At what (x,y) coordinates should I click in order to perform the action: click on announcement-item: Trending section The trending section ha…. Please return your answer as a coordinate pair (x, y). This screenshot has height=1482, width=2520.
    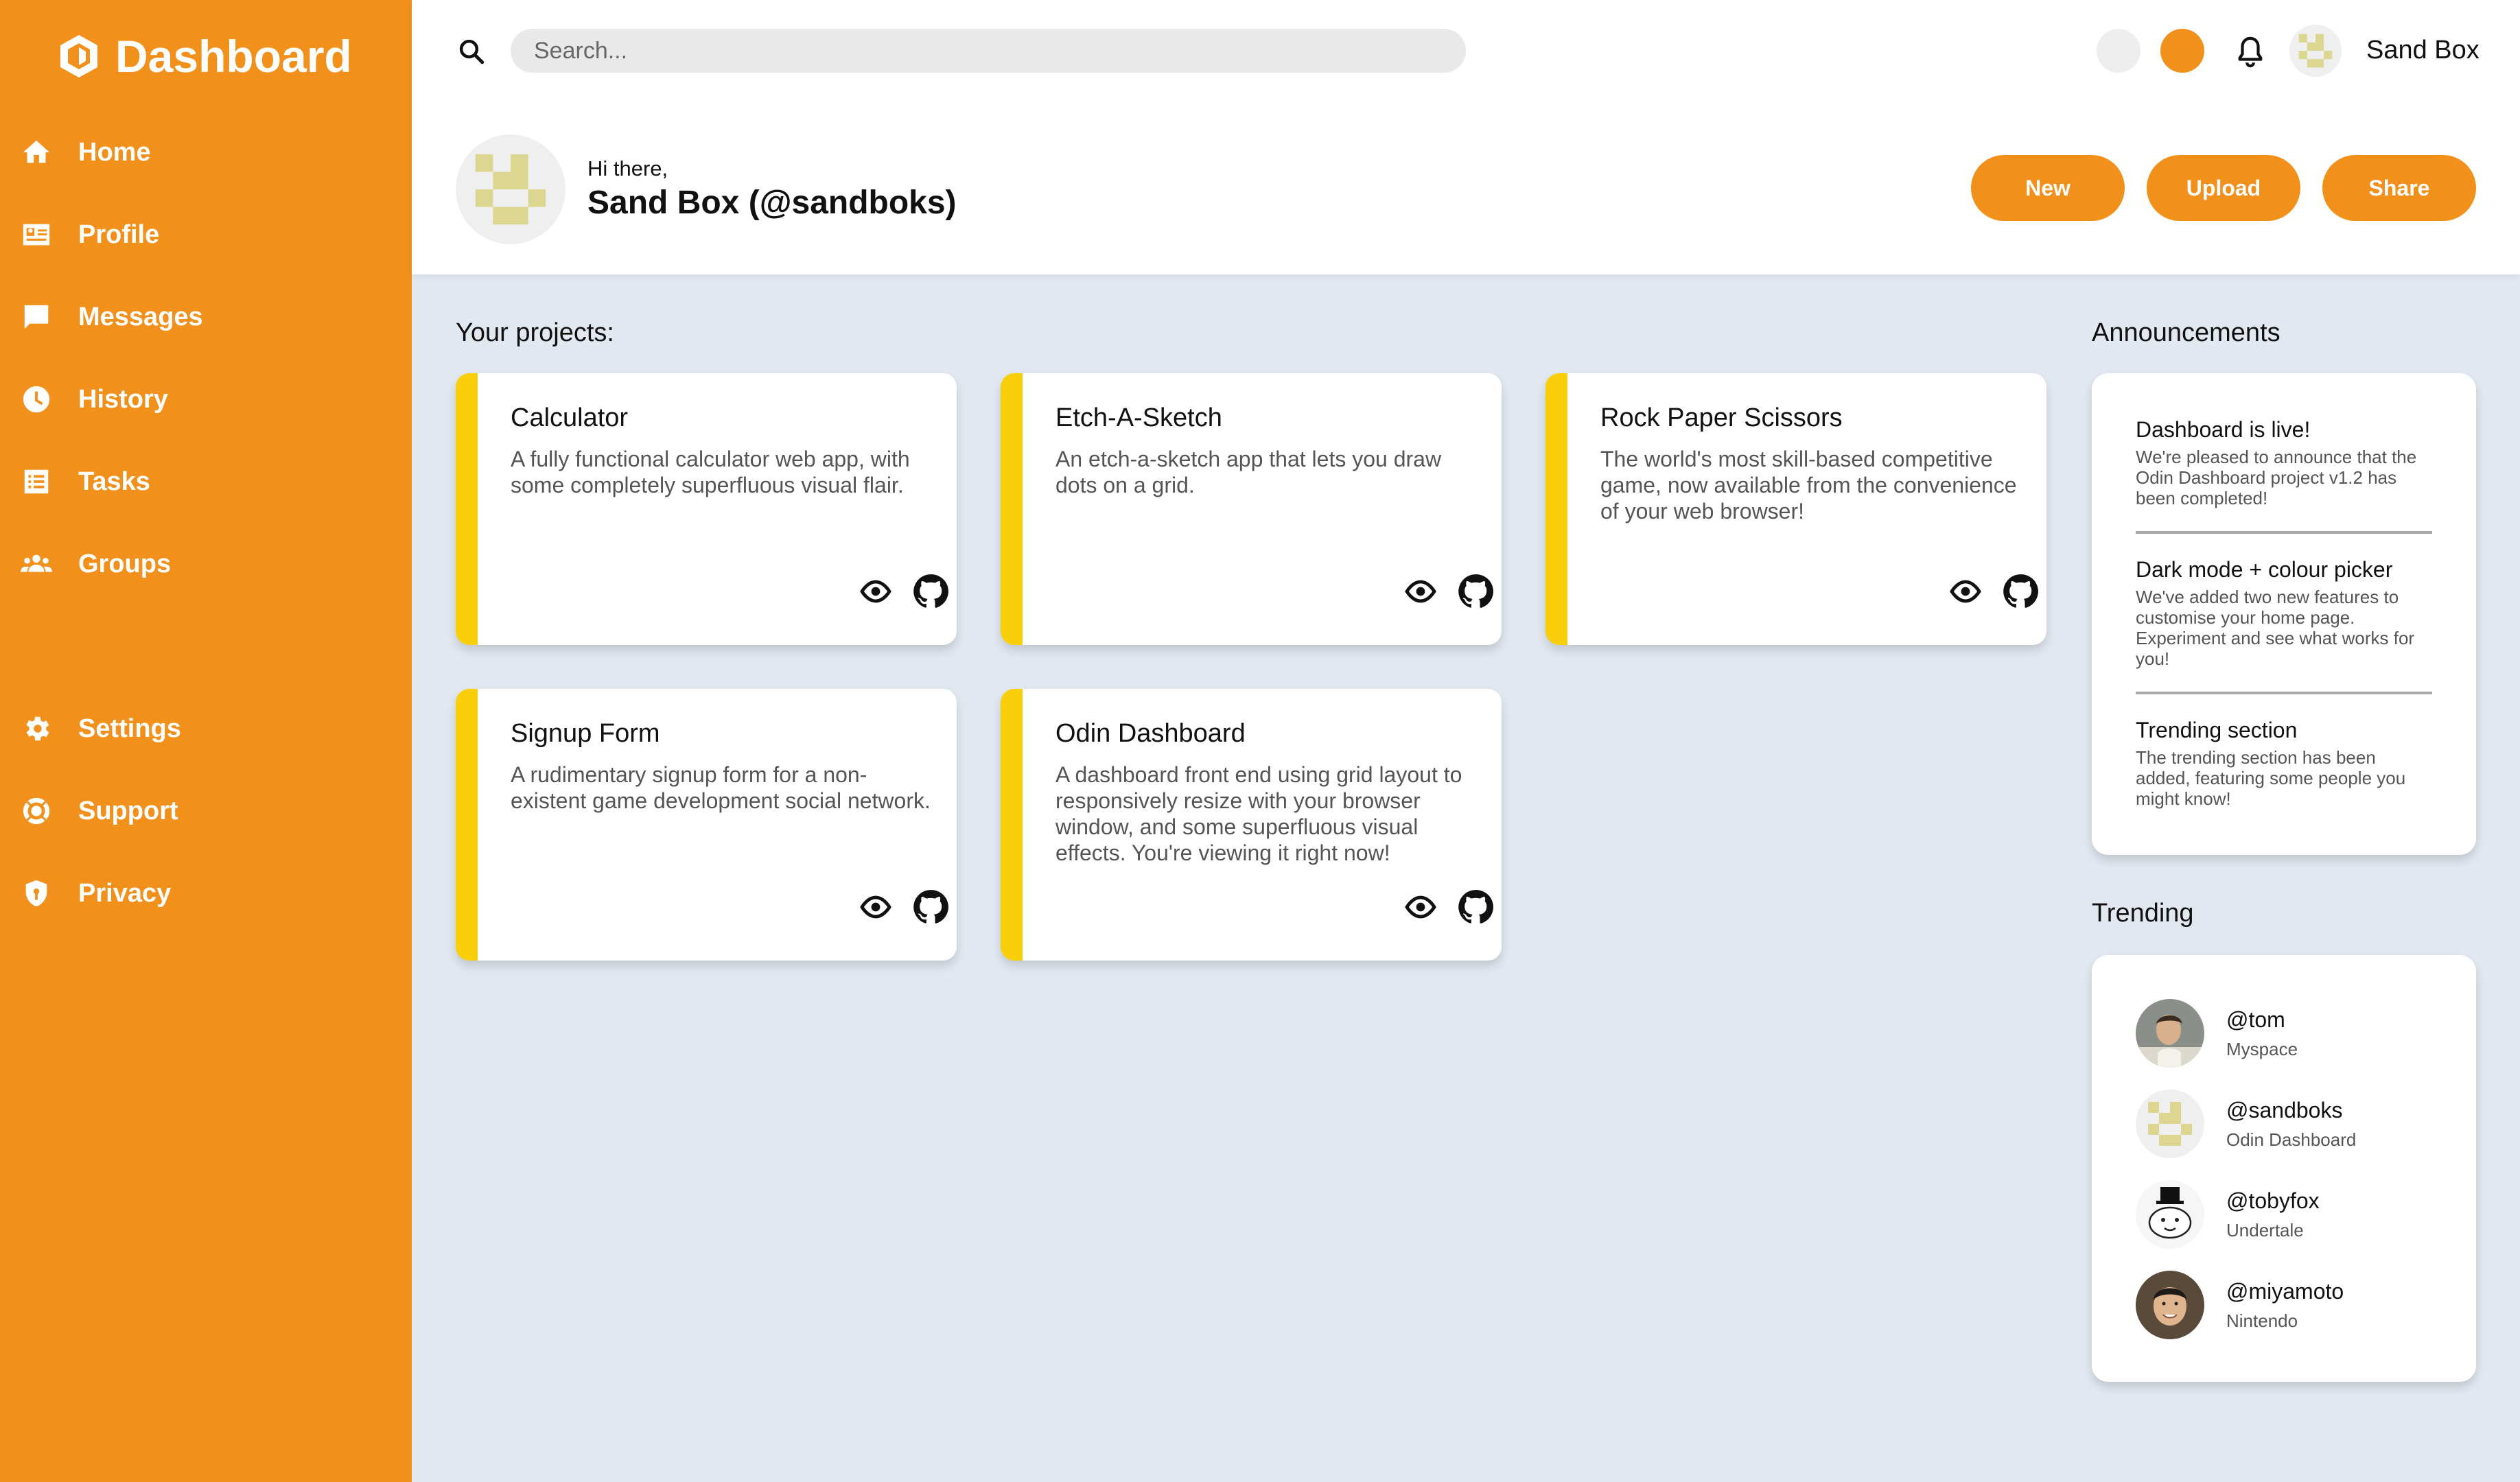
    Looking at the image, I should click on (2284, 763).